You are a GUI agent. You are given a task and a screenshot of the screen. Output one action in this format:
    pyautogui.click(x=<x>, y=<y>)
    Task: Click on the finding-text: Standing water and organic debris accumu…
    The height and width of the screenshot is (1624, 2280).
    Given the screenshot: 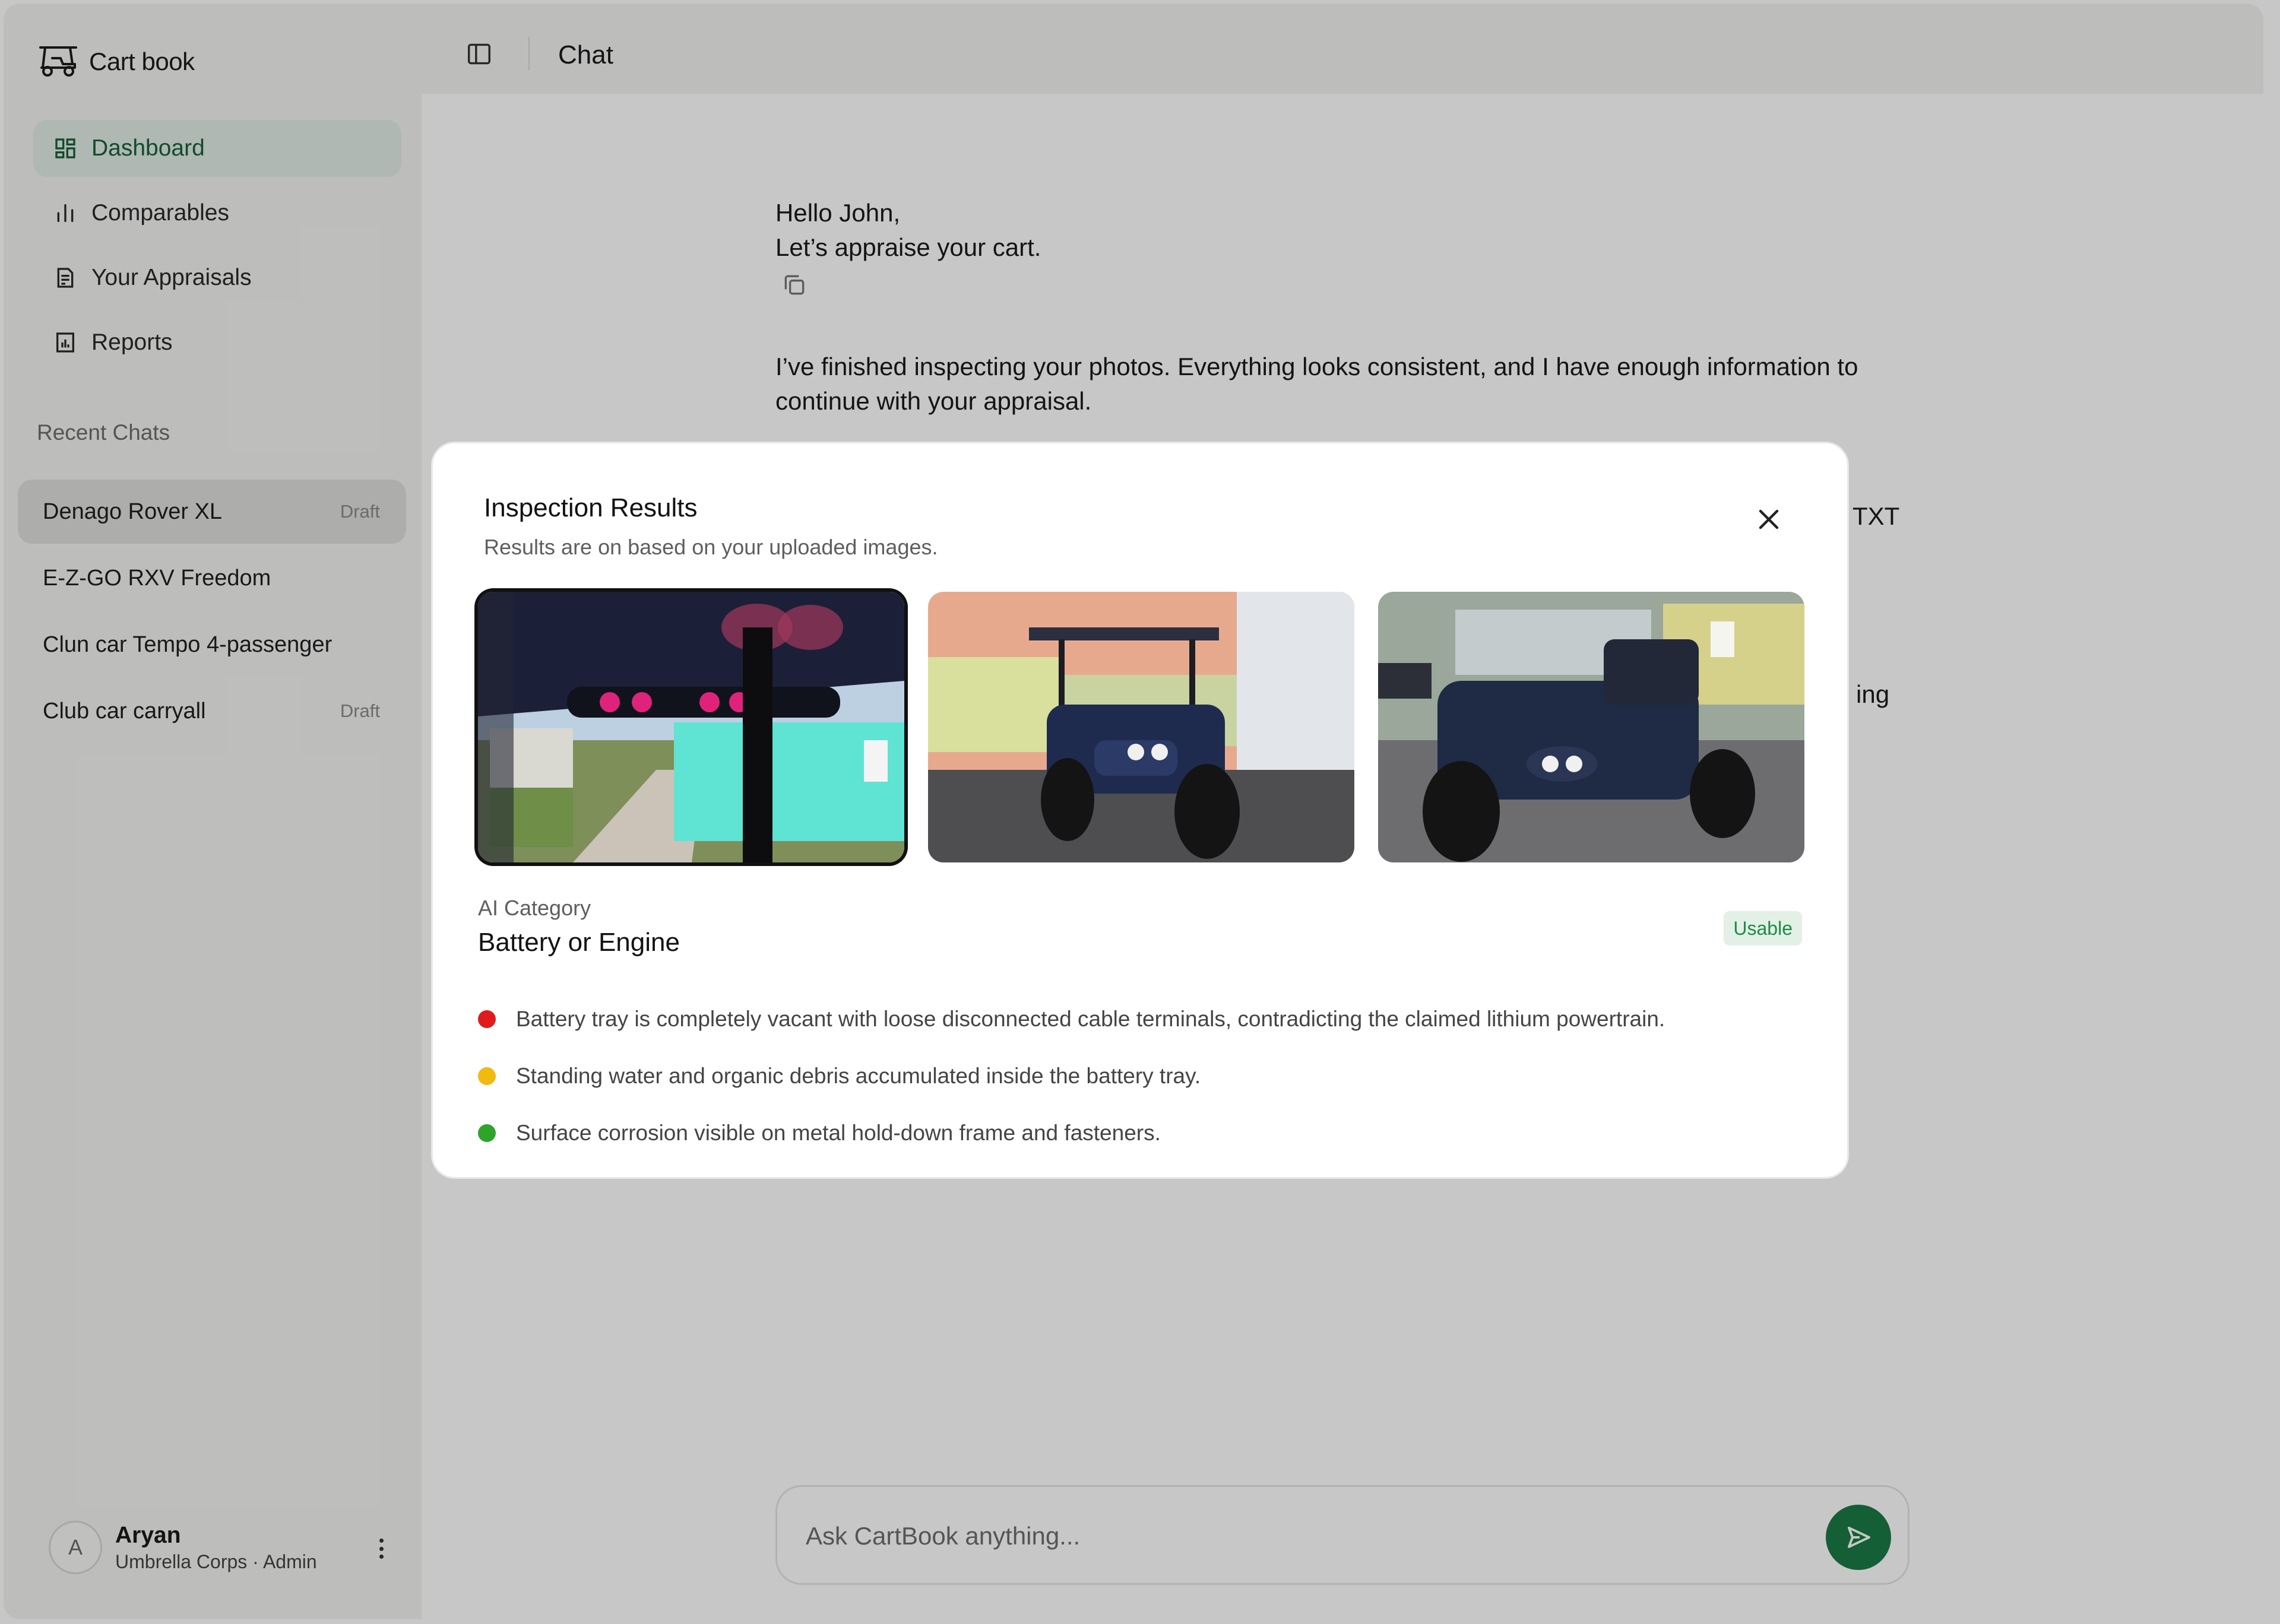 What is the action you would take?
    pyautogui.click(x=858, y=1076)
    